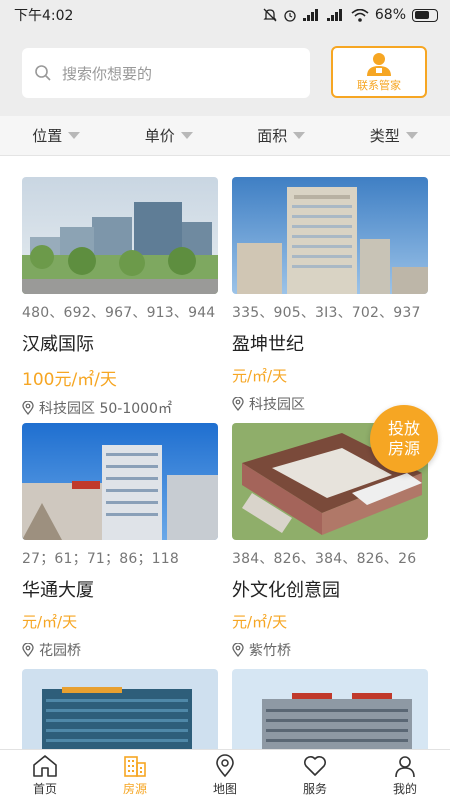 This screenshot has width=450, height=800. I want to click on listing-name: 汉威国际, so click(58, 344).